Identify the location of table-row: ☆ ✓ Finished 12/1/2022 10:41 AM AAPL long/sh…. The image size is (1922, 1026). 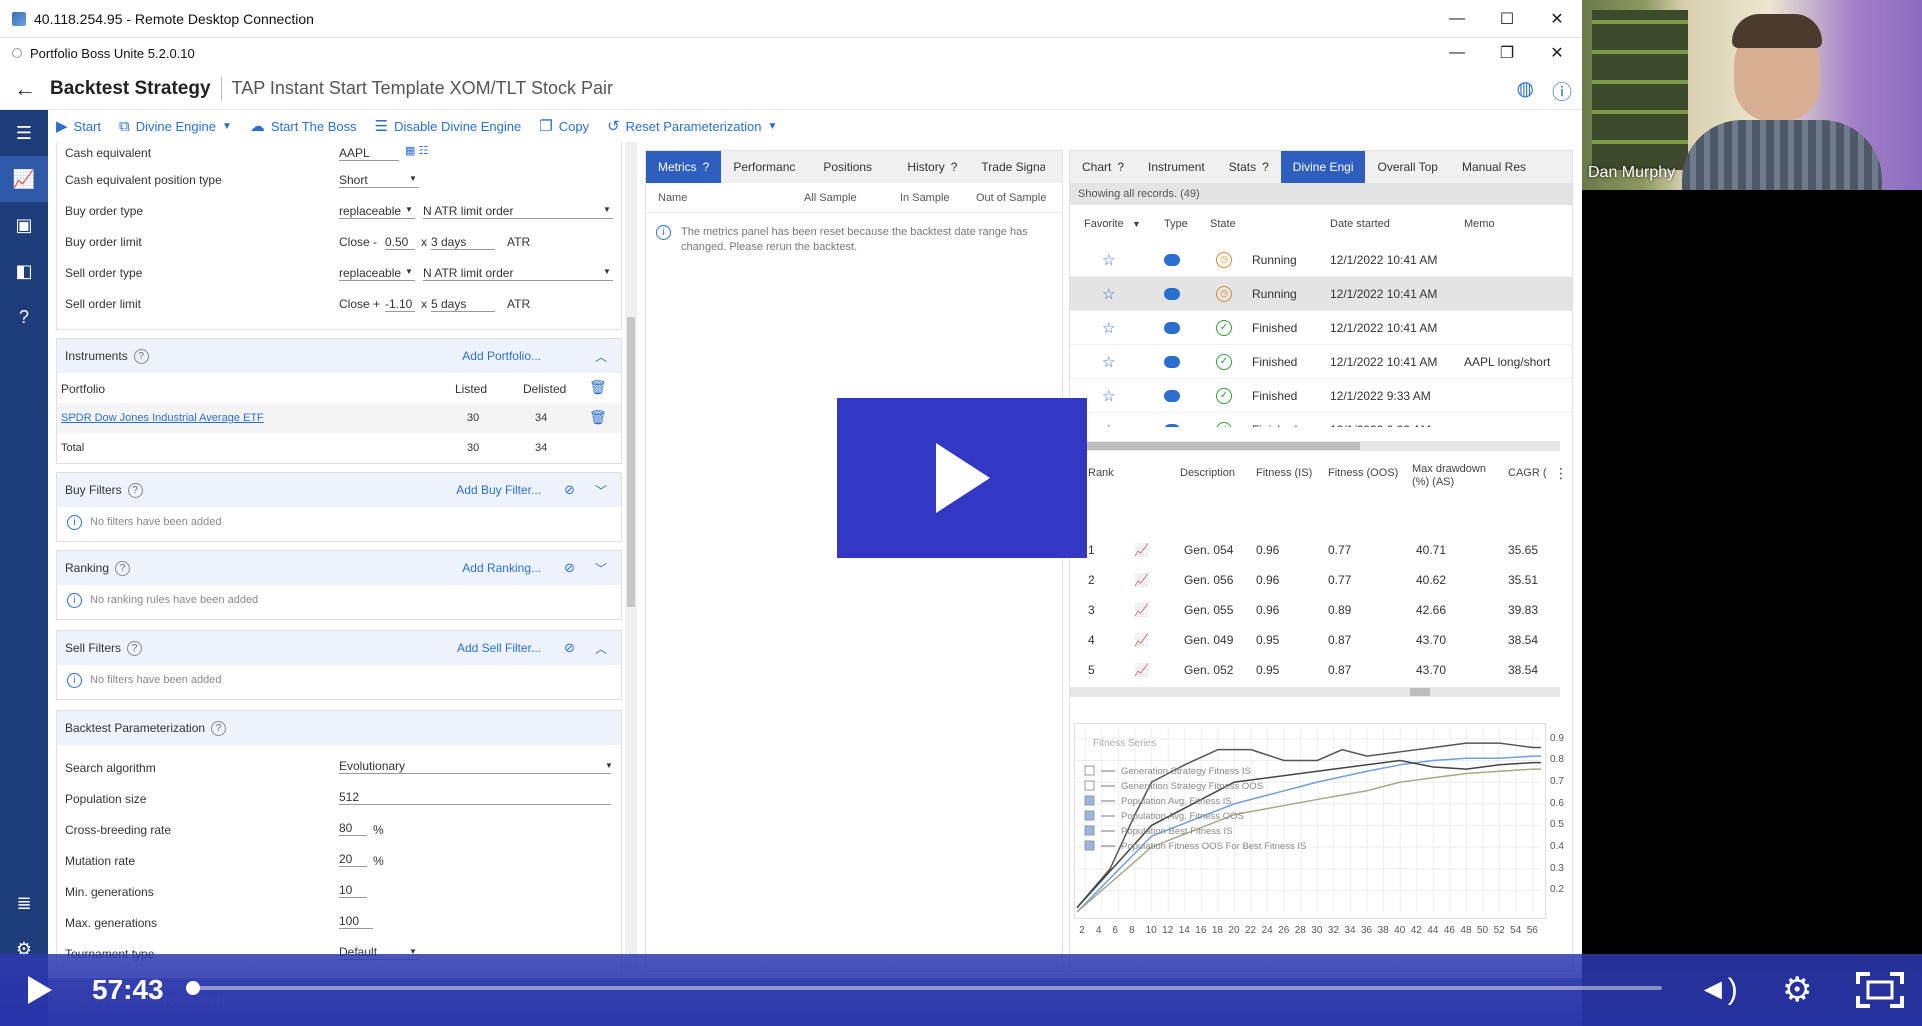
(1321, 362).